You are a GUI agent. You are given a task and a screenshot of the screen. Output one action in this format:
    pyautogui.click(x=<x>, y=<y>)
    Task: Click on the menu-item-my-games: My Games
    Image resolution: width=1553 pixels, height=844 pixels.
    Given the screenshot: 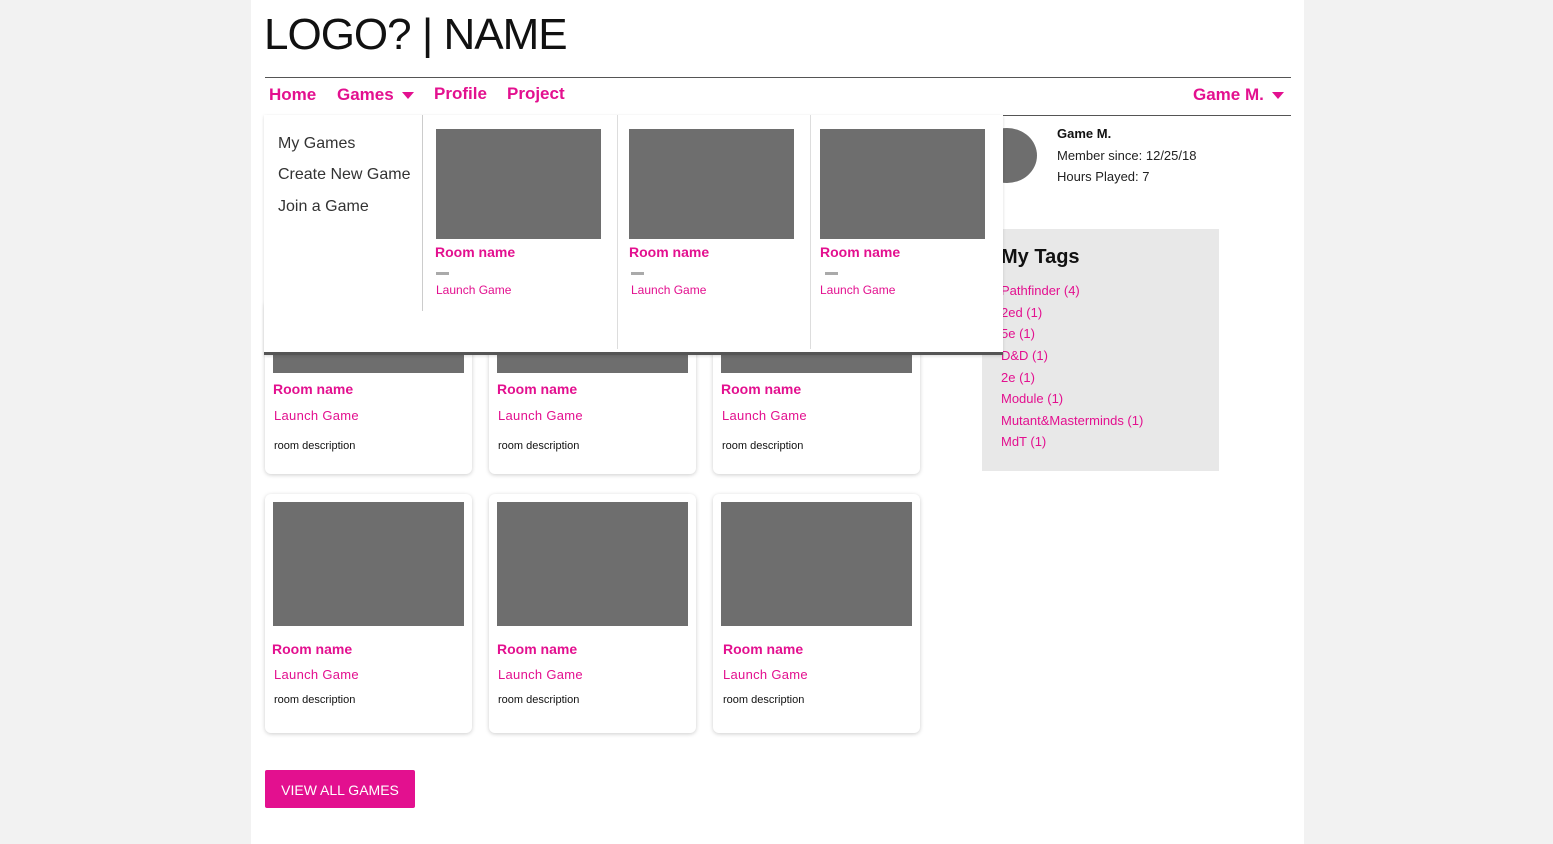 What is the action you would take?
    pyautogui.click(x=316, y=144)
    